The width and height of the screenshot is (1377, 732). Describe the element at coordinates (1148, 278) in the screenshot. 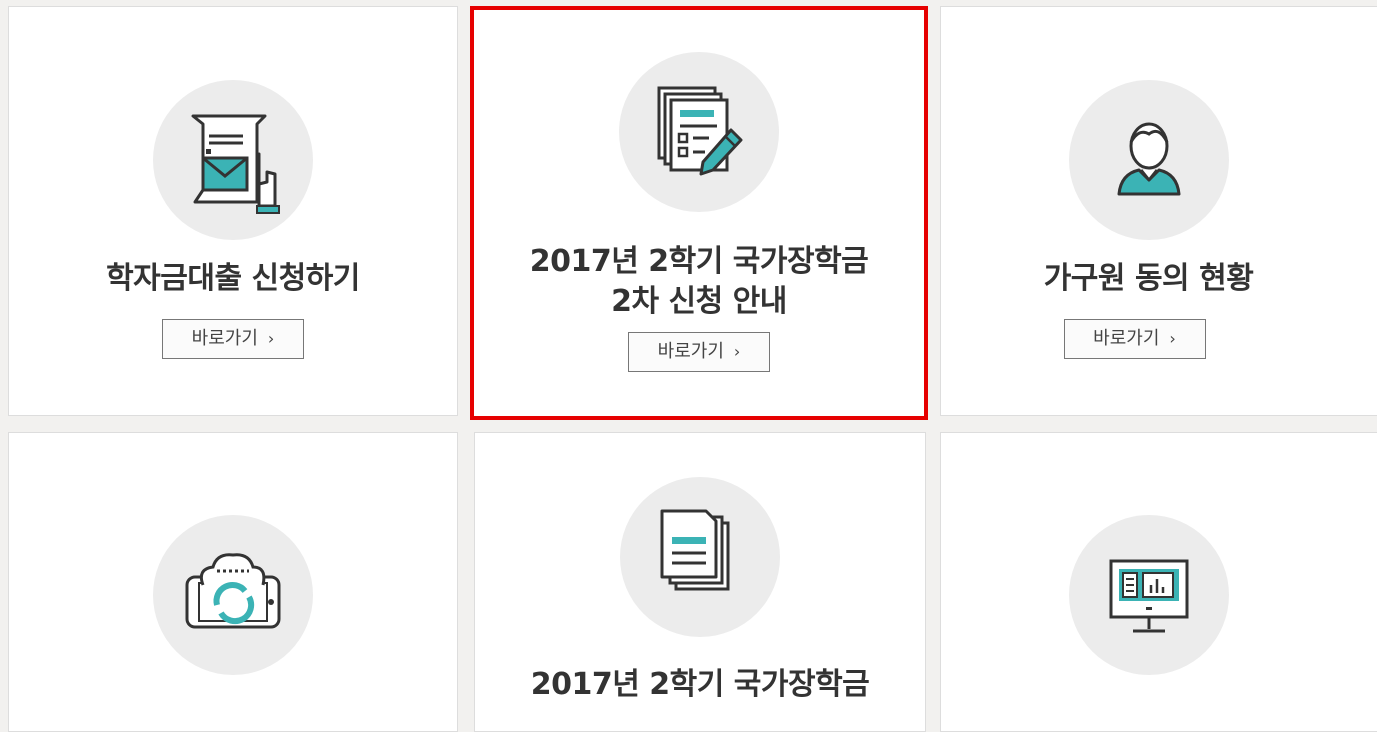

I see `card-title: 가구원 동의 현황` at that location.